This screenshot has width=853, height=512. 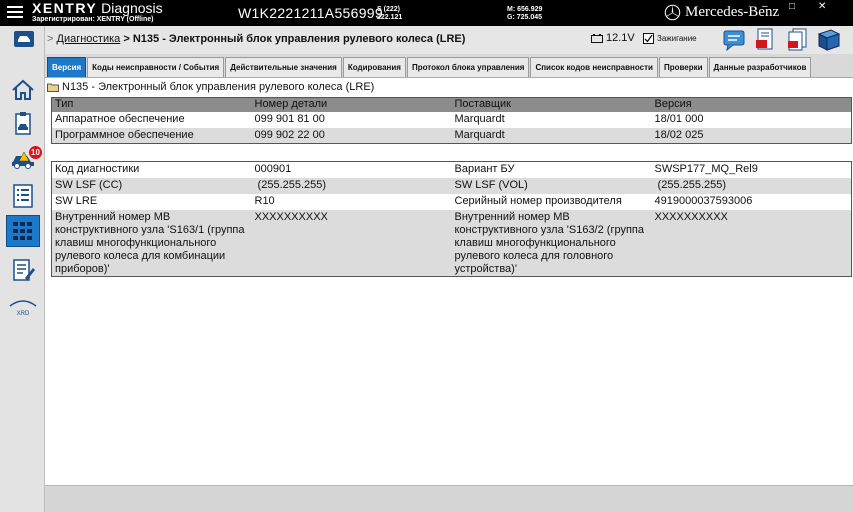 What do you see at coordinates (449, 498) in the screenshot?
I see `bottom-bar` at bounding box center [449, 498].